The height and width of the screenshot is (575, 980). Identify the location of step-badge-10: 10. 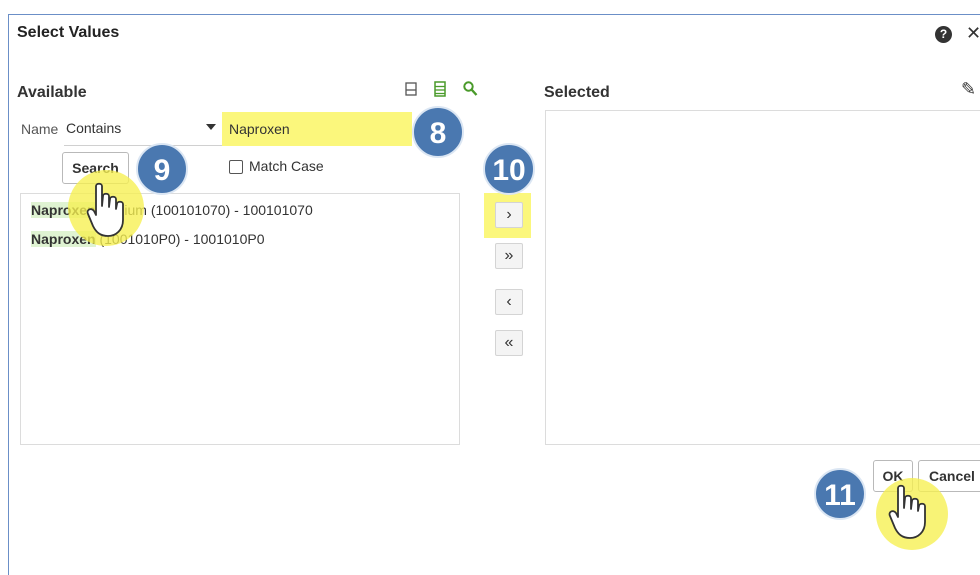
(509, 169).